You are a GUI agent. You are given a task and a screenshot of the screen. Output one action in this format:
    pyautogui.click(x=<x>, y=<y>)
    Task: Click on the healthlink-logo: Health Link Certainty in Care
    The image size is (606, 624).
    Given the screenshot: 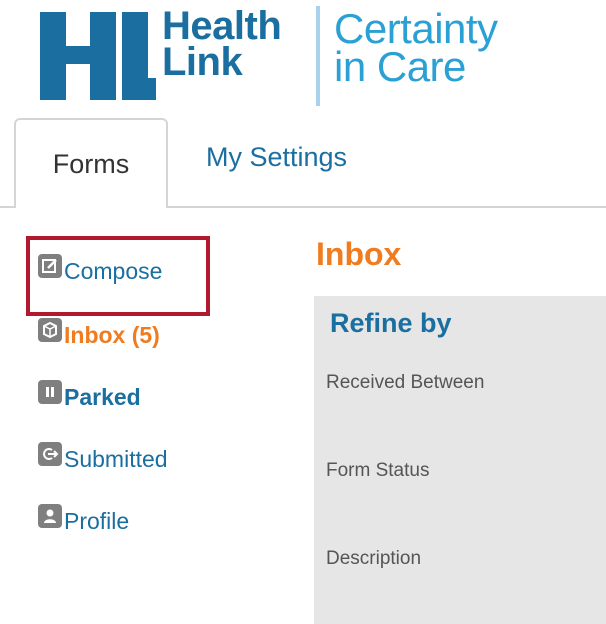 What is the action you would take?
    pyautogui.click(x=290, y=56)
    